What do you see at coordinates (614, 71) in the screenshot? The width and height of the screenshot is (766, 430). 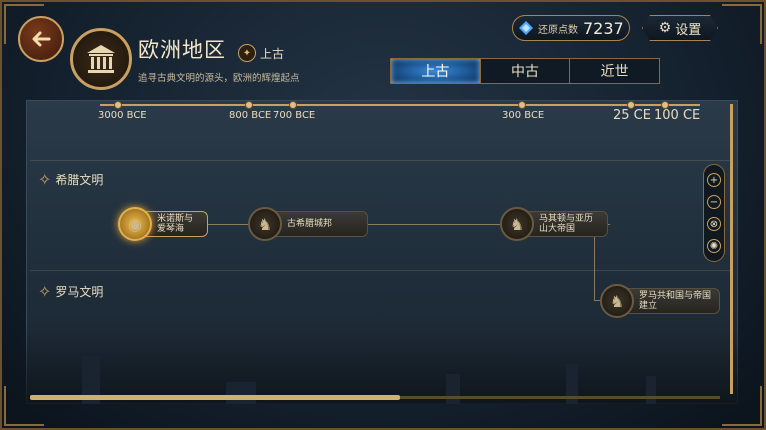 I see `tab-early-modern: 近世` at bounding box center [614, 71].